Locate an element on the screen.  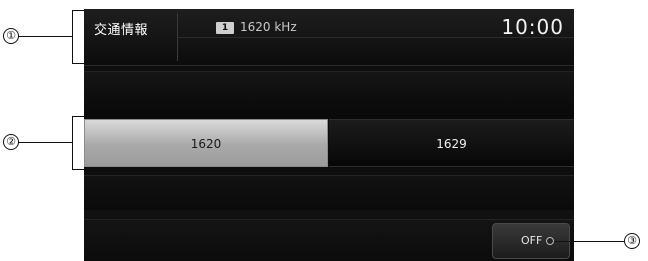
frequency-button-1620: 1620 is located at coordinates (206, 143).